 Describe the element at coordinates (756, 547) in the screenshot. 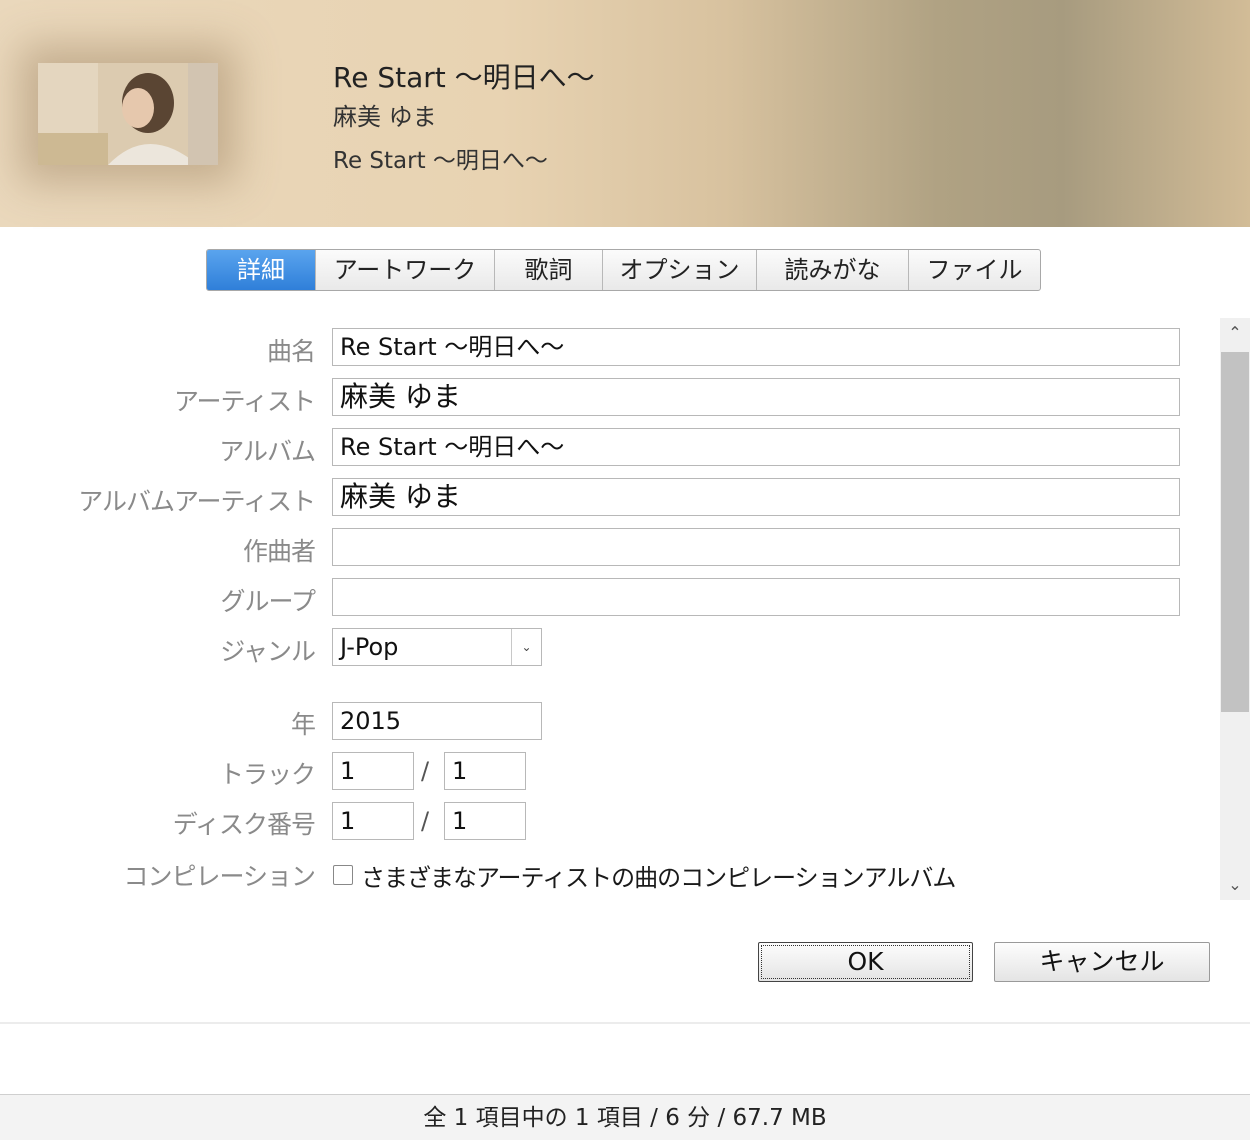

I see `composer-field` at that location.